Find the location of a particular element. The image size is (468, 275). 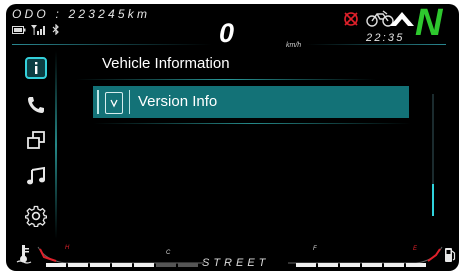

sidebar-item-phone is located at coordinates (36, 105).